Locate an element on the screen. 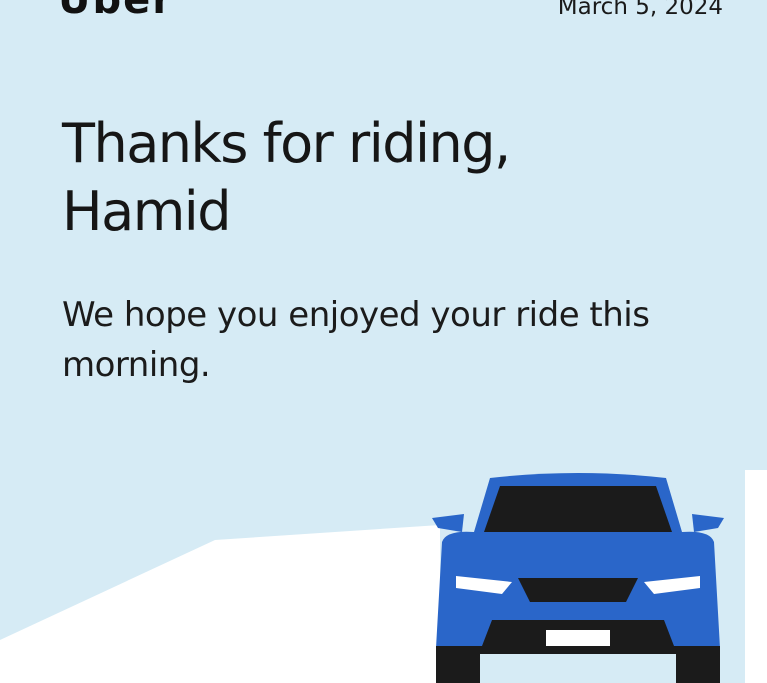 The width and height of the screenshot is (767, 683). car-front-icon is located at coordinates (578, 578).